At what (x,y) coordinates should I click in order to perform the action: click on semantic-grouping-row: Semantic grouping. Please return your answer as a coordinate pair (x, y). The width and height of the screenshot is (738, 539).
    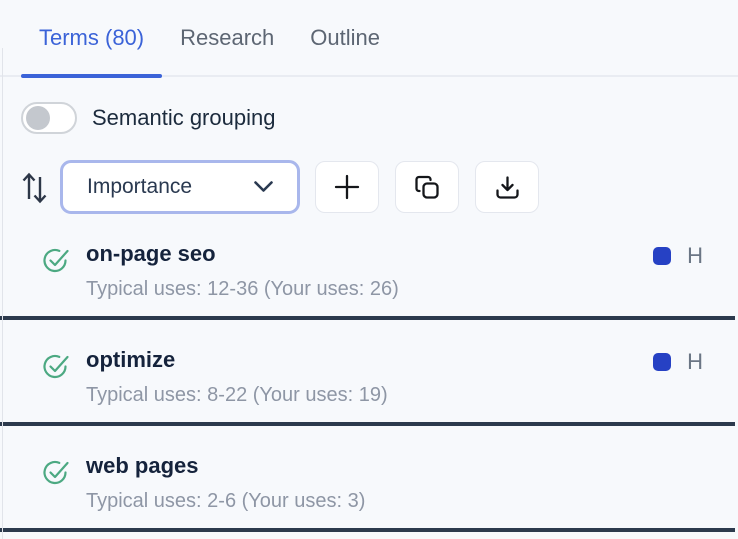
    Looking at the image, I should click on (379, 118).